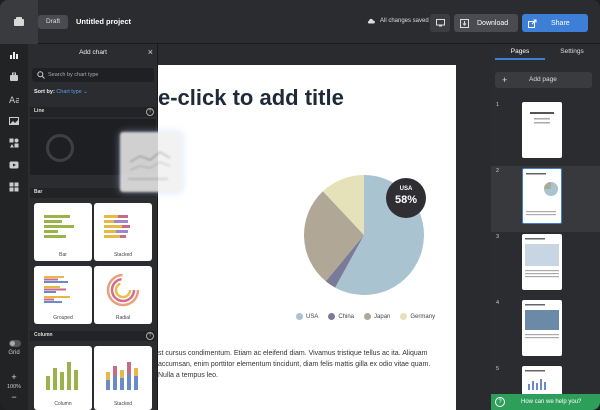 This screenshot has width=600, height=410. What do you see at coordinates (14, 77) in the screenshot?
I see `briefcase-icon` at bounding box center [14, 77].